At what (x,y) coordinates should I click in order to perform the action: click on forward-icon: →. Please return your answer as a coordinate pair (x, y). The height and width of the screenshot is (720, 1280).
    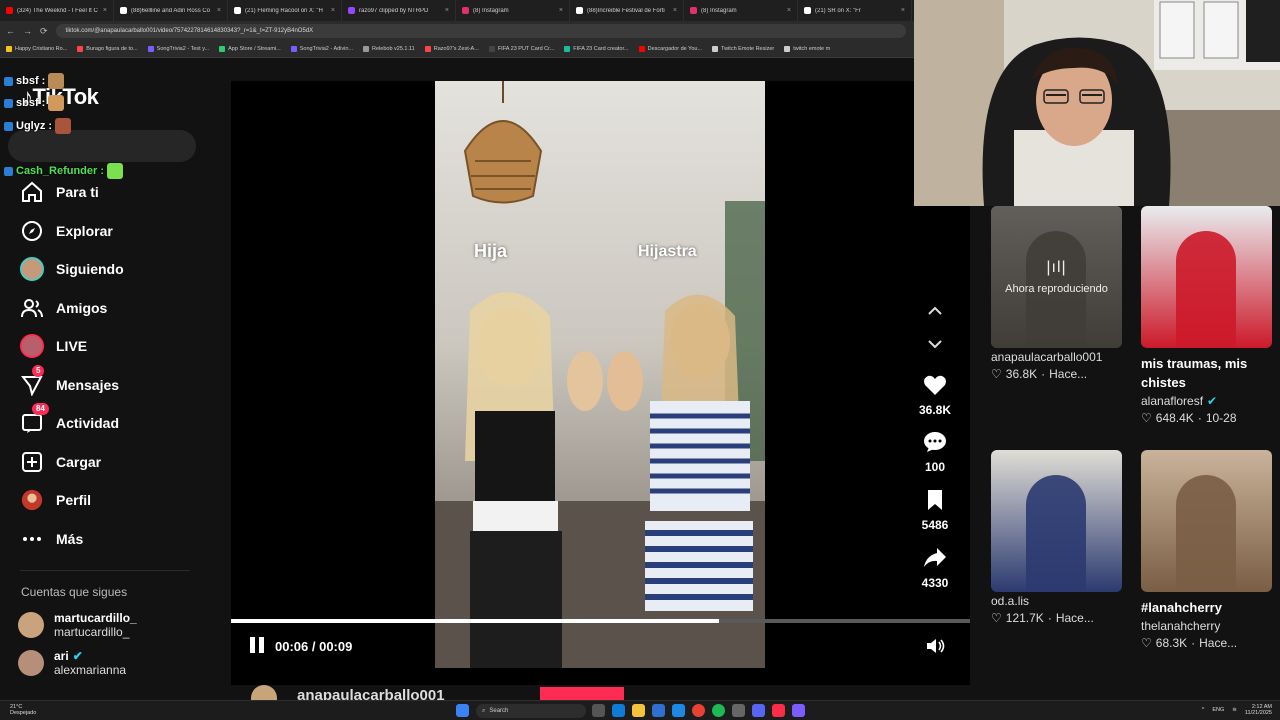
    Looking at the image, I should click on (27, 31).